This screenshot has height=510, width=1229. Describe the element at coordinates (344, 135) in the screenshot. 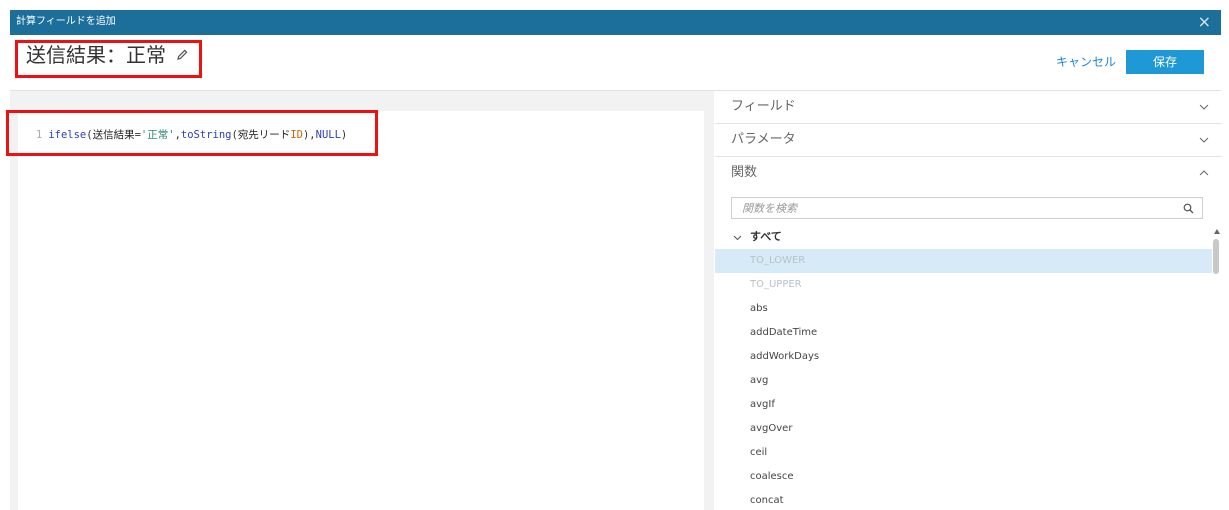

I see `code-paren: )` at that location.